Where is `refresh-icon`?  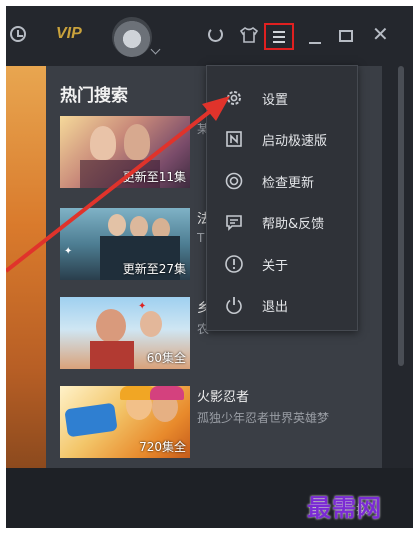
refresh-icon is located at coordinates (215, 34).